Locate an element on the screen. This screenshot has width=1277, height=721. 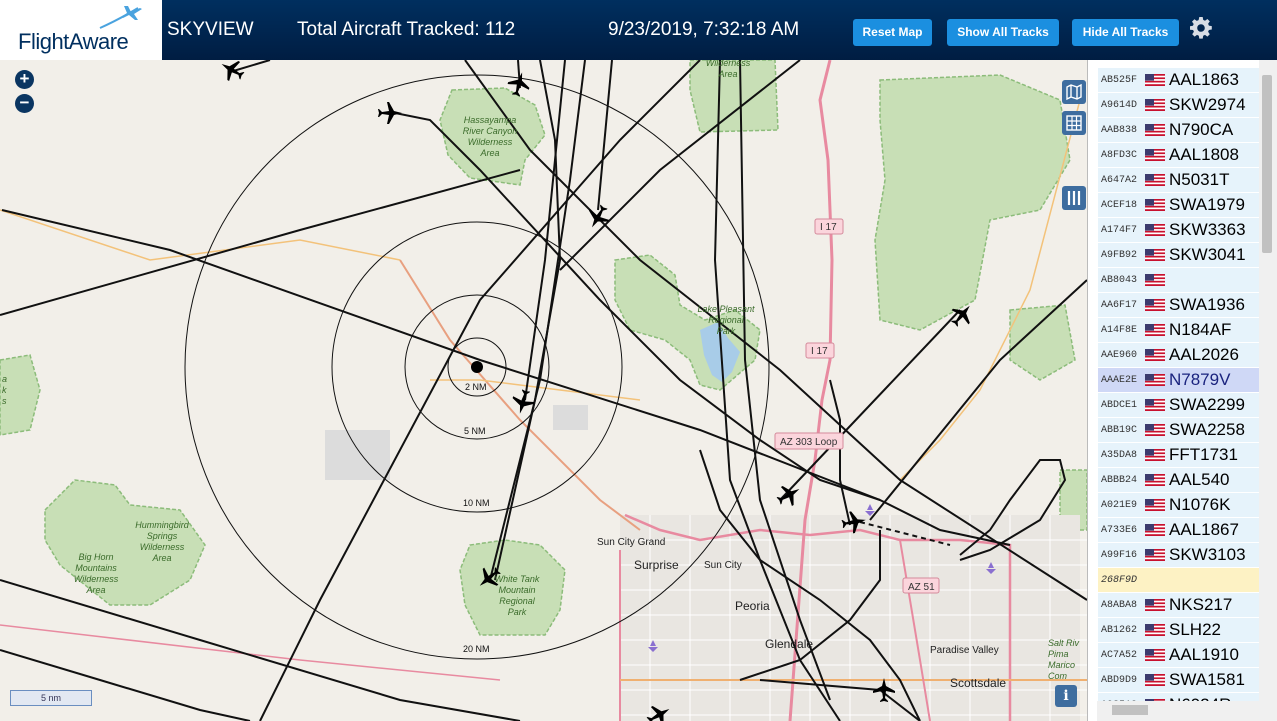
aircraft-row: ABDCE1 SWA2299 is located at coordinates (1180, 405).